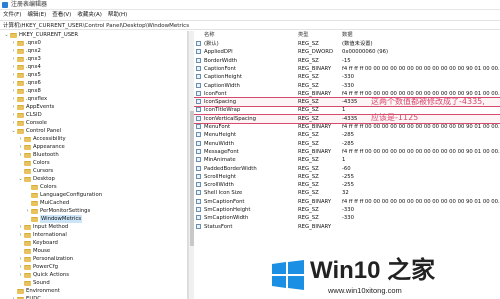 The width and height of the screenshot is (500, 299). I want to click on value-data: -255, so click(348, 185).